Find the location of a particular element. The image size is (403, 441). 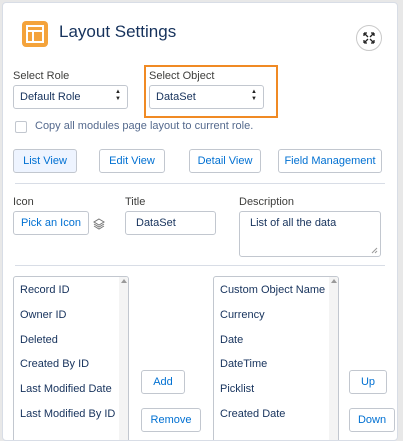

select-role-dropdown: Default Role ▲ ▼ is located at coordinates (70, 97).